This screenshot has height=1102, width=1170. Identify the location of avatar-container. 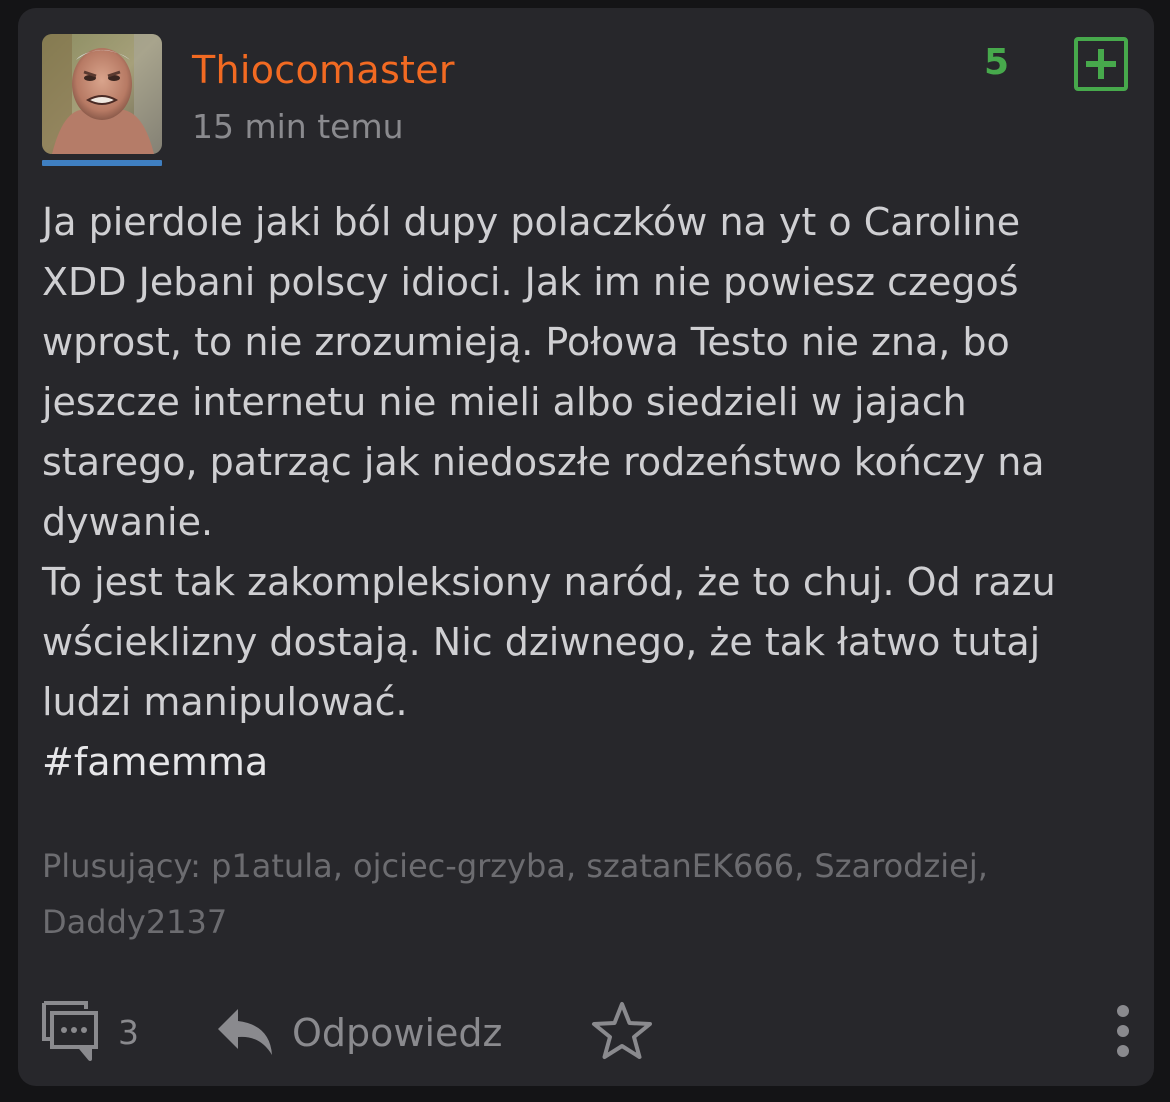
(102, 100).